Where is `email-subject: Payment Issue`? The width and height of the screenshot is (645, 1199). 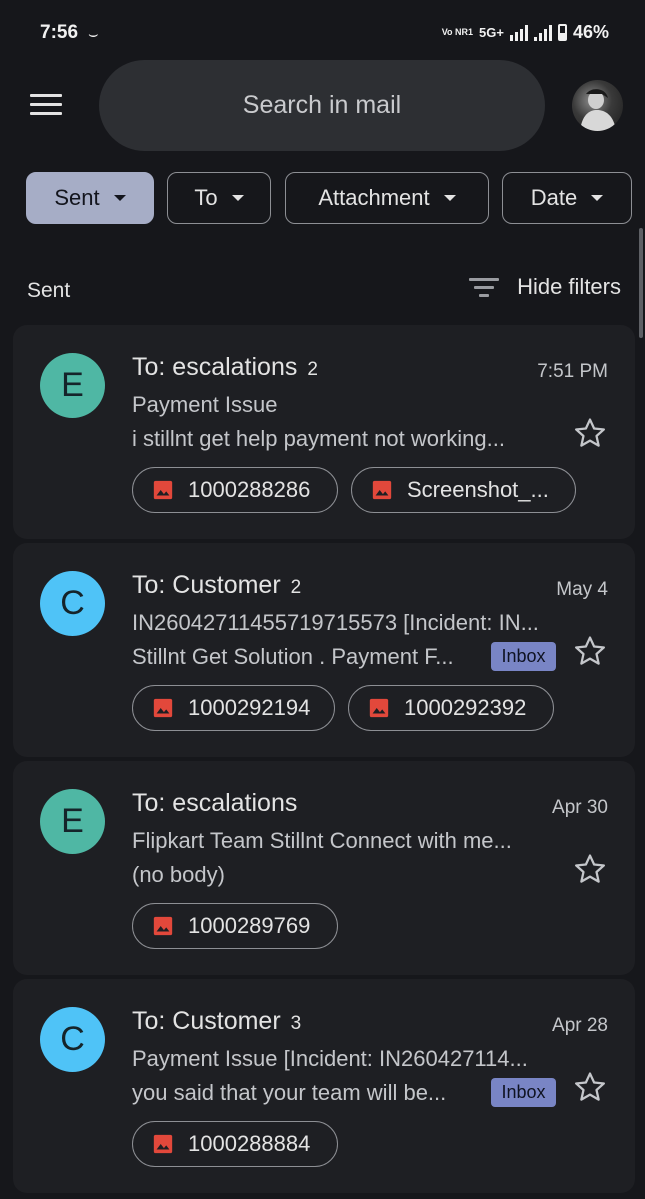
email-subject: Payment Issue is located at coordinates (205, 404).